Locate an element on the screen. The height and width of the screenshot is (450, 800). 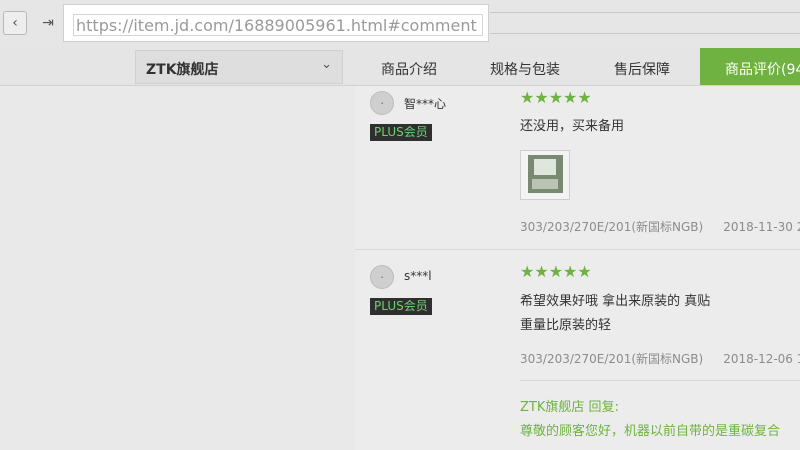
tab-reviews: 商品评价(94 is located at coordinates (750, 66).